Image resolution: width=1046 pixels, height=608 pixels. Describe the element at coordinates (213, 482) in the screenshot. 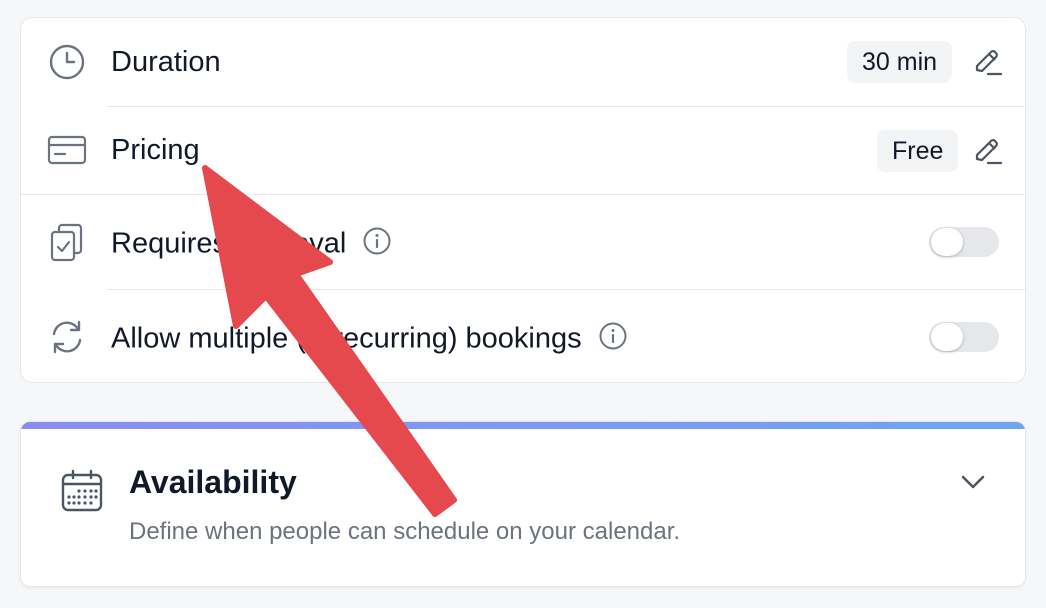

I see `availability-title: Availability` at that location.